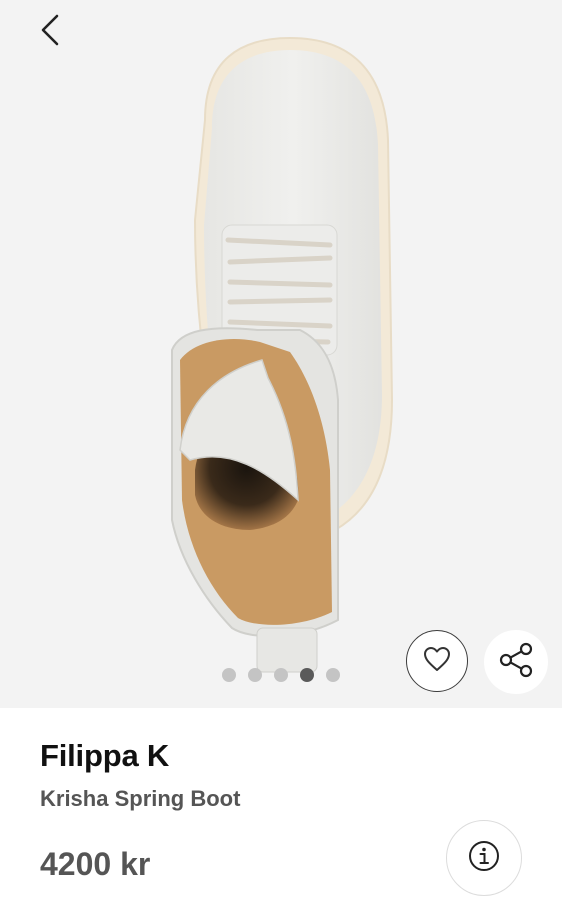  I want to click on share-button, so click(516, 662).